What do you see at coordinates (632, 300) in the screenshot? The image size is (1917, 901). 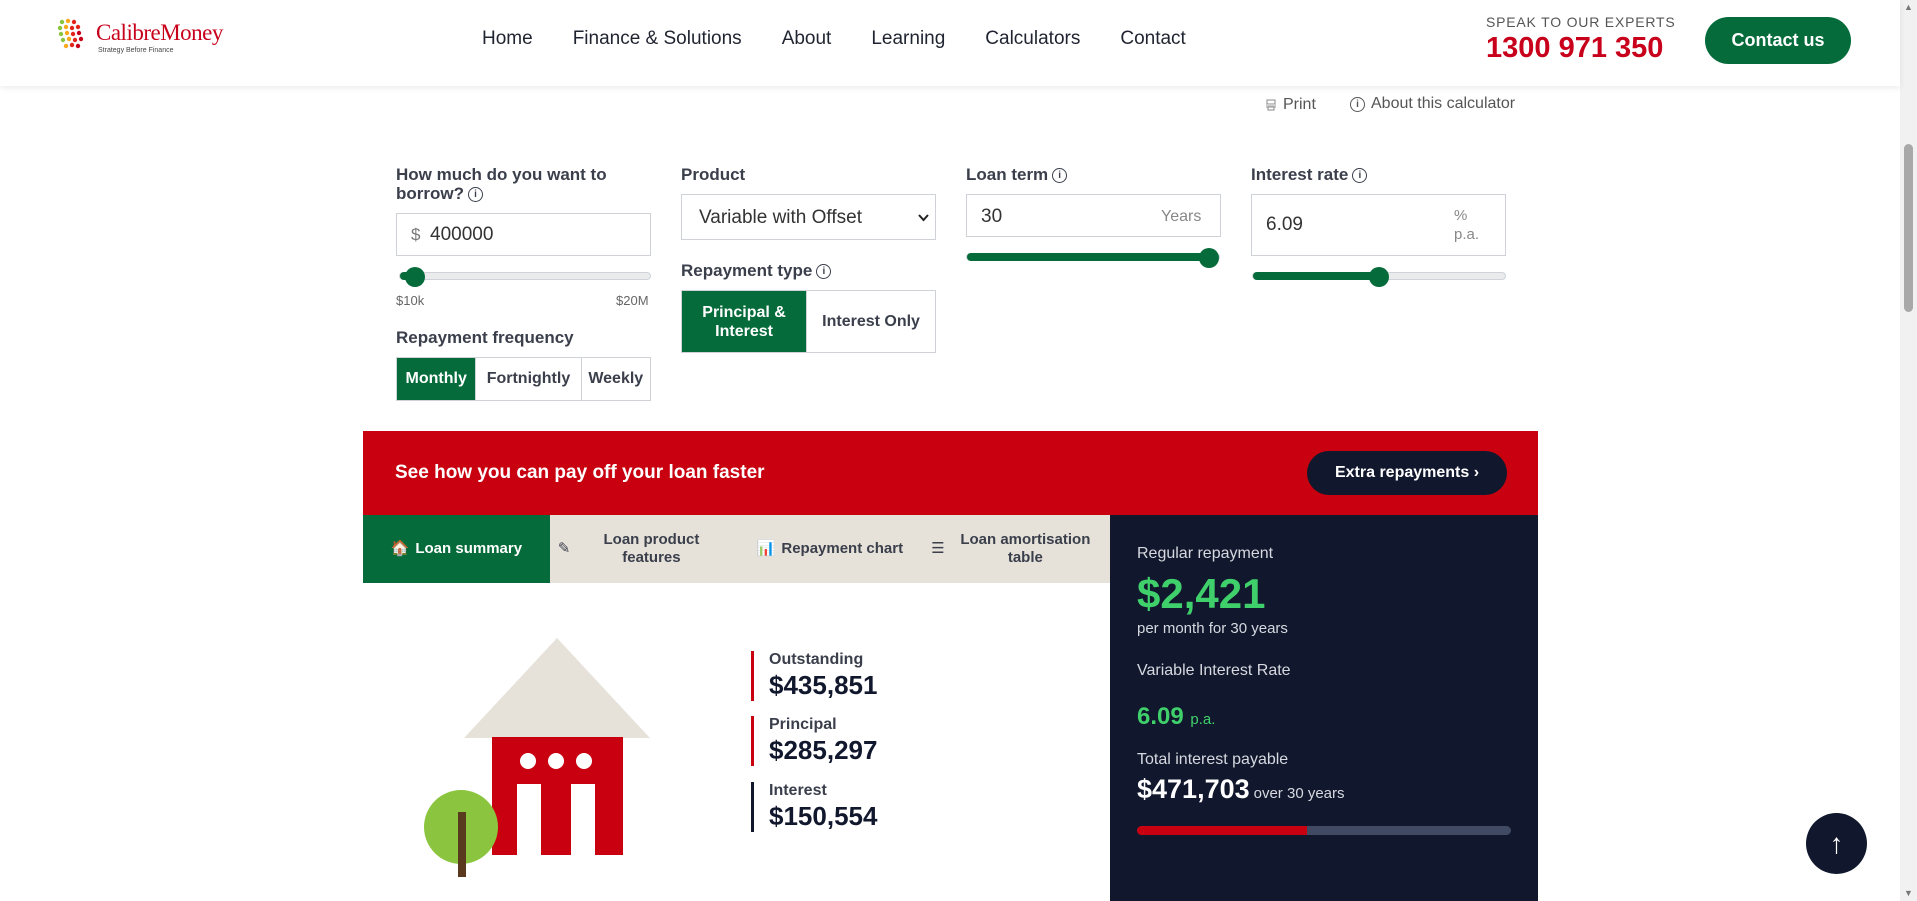 I see `borrow-max-label: $20M` at bounding box center [632, 300].